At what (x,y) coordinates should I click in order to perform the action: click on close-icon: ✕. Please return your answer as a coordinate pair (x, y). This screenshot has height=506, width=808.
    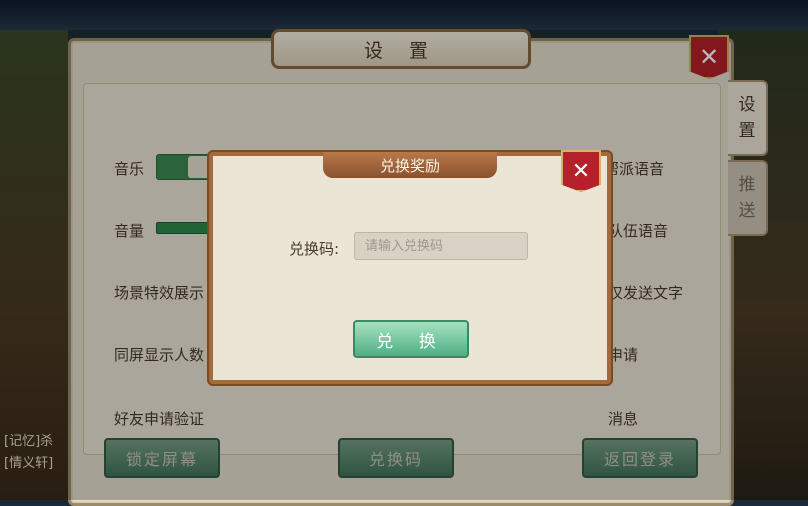
    Looking at the image, I should click on (581, 171).